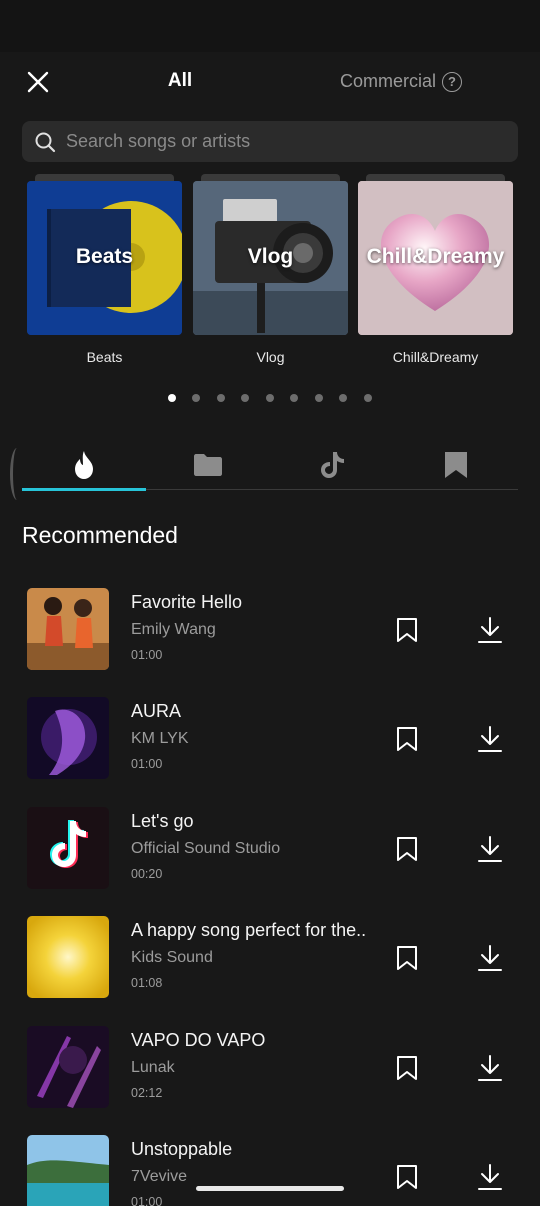  Describe the element at coordinates (198, 1040) in the screenshot. I see `song-title: VAPO DO VAPO` at that location.